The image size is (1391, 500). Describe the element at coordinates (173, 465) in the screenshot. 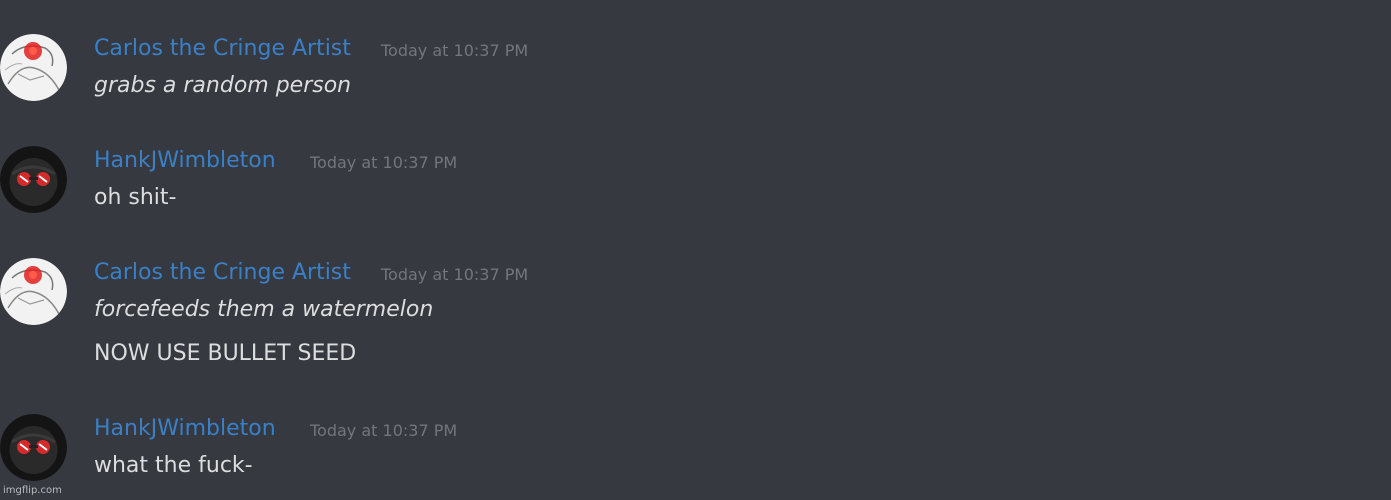

I see `message-text: what the fuck-` at that location.